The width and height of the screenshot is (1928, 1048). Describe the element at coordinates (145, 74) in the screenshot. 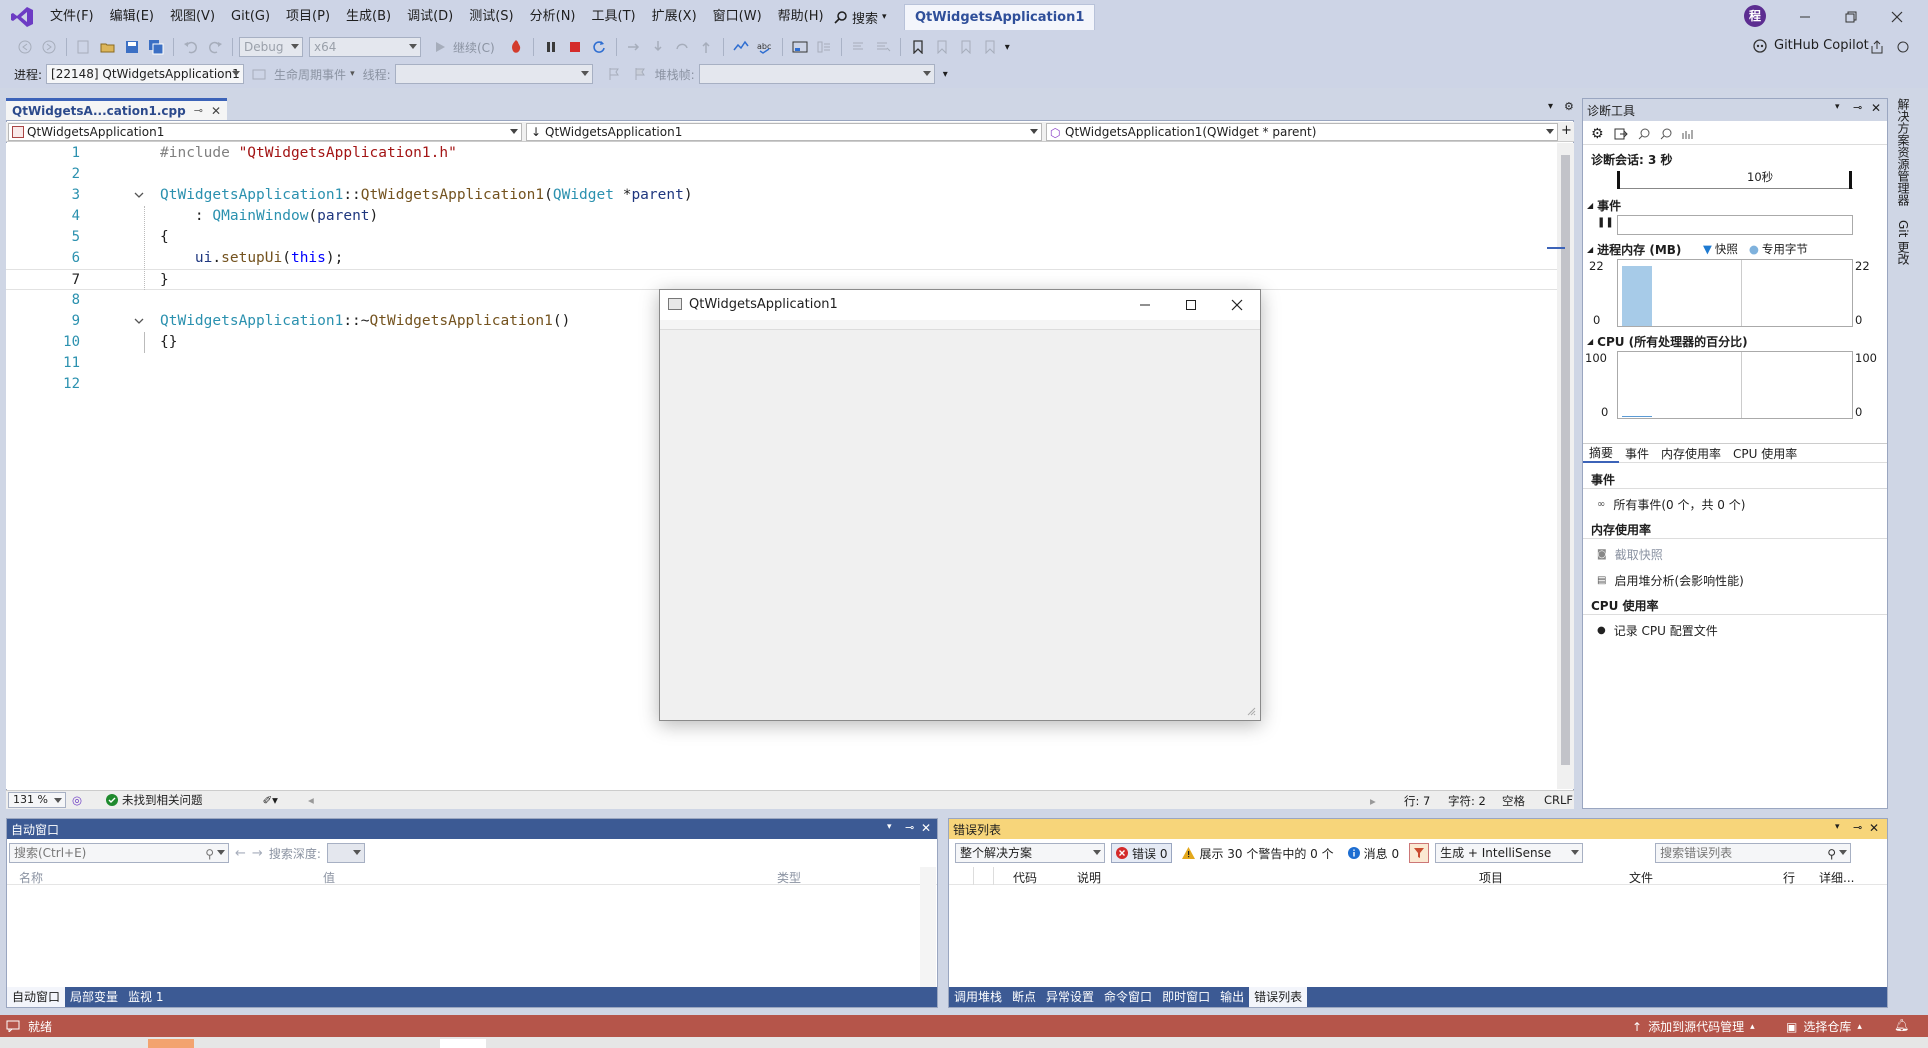

I see `process-dropdown: [22148] QtWidgetsApplication1` at that location.